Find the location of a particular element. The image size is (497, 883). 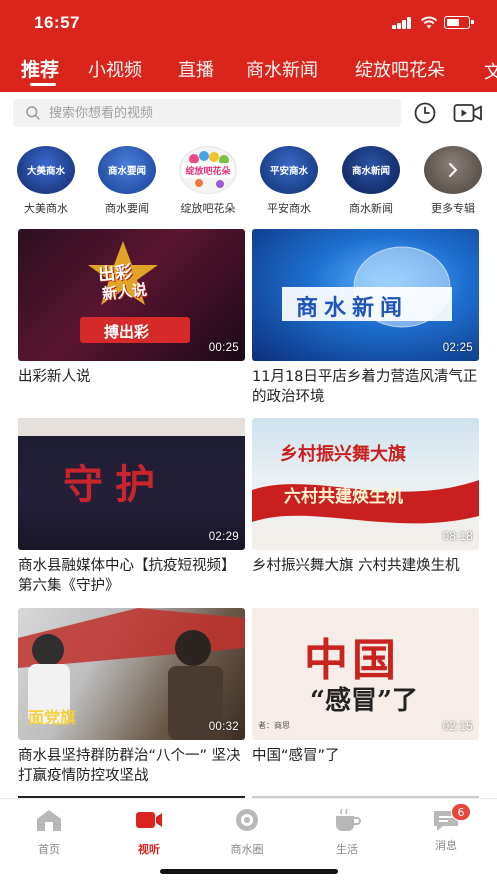

channel-avatar is located at coordinates (453, 170).